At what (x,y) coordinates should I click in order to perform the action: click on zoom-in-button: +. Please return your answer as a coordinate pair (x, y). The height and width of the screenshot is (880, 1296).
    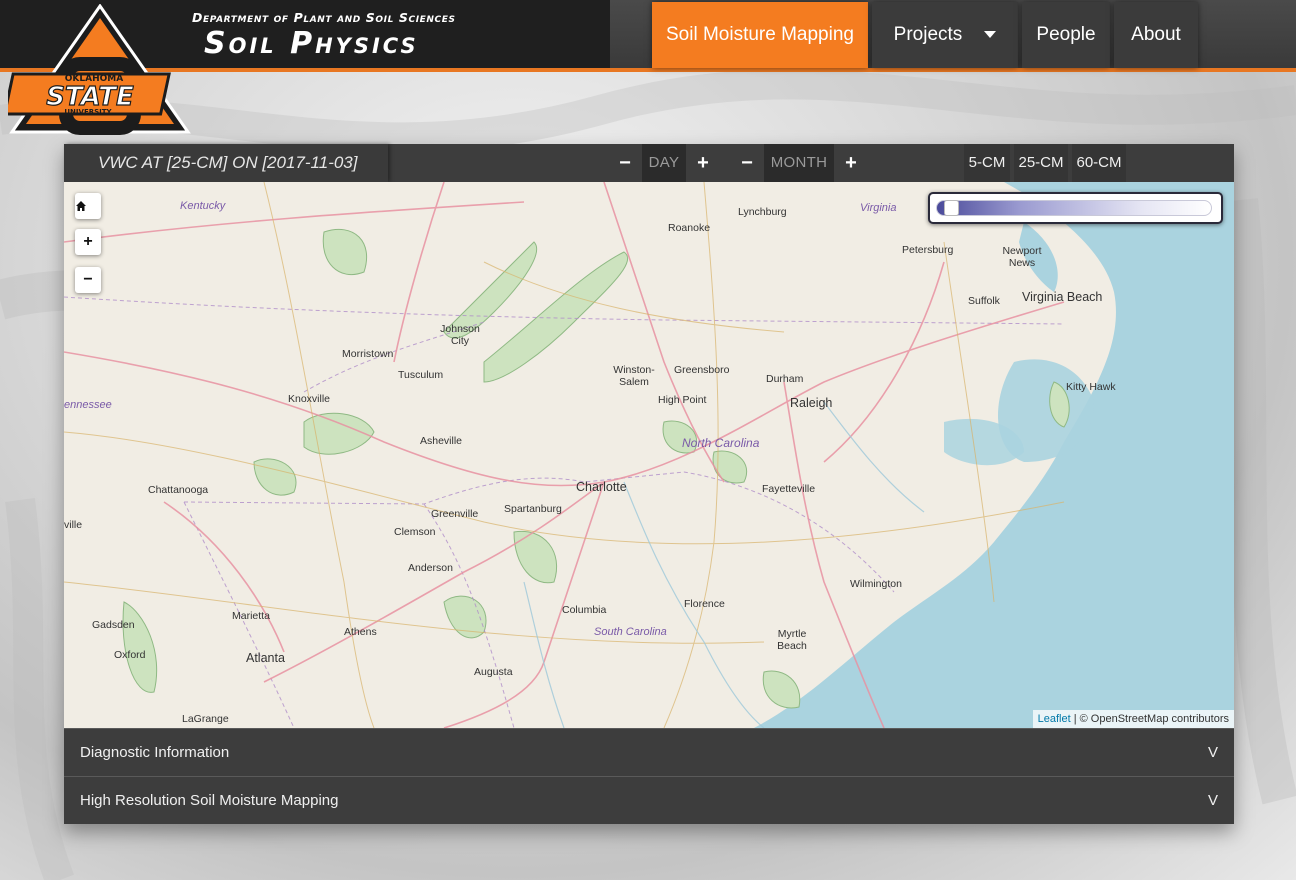
    Looking at the image, I should click on (88, 242).